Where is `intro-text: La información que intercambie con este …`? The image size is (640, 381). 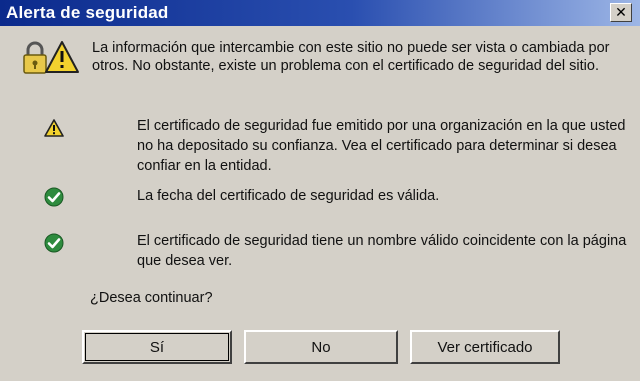
intro-text: La información que intercambie con este … is located at coordinates (351, 57).